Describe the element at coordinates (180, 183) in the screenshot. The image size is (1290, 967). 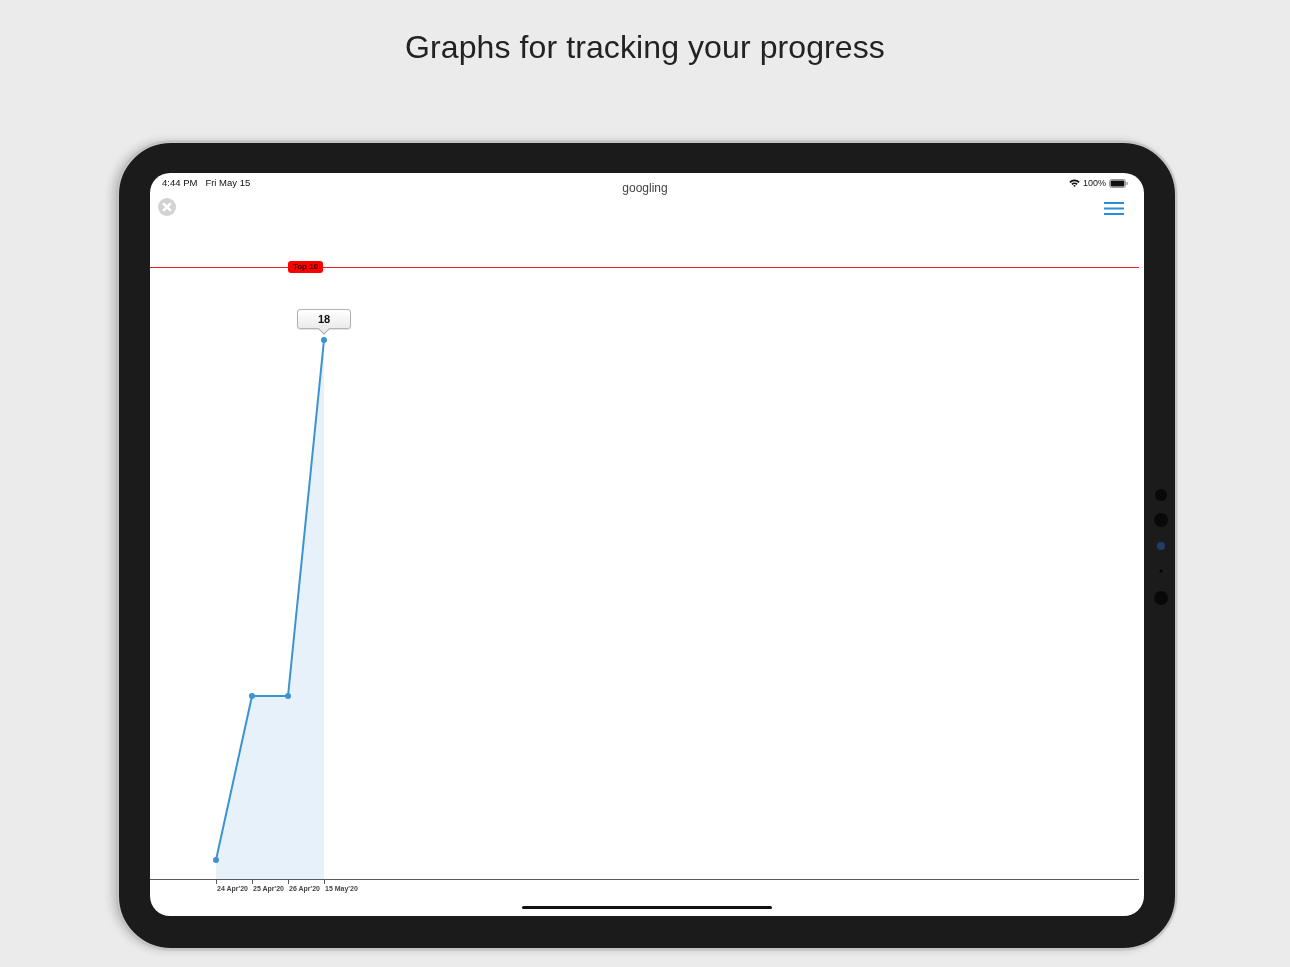
I see `status-time: 4:44 PM` at that location.